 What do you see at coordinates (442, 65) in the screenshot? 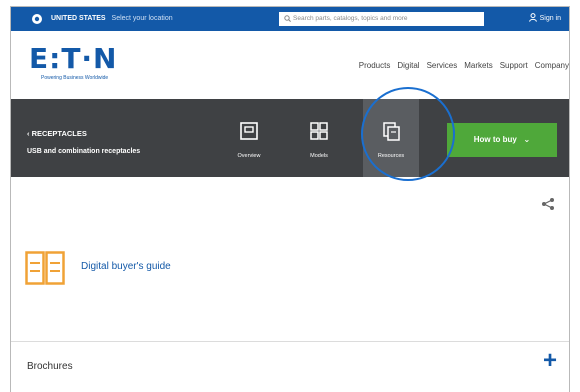
I see `nav-services: Services` at bounding box center [442, 65].